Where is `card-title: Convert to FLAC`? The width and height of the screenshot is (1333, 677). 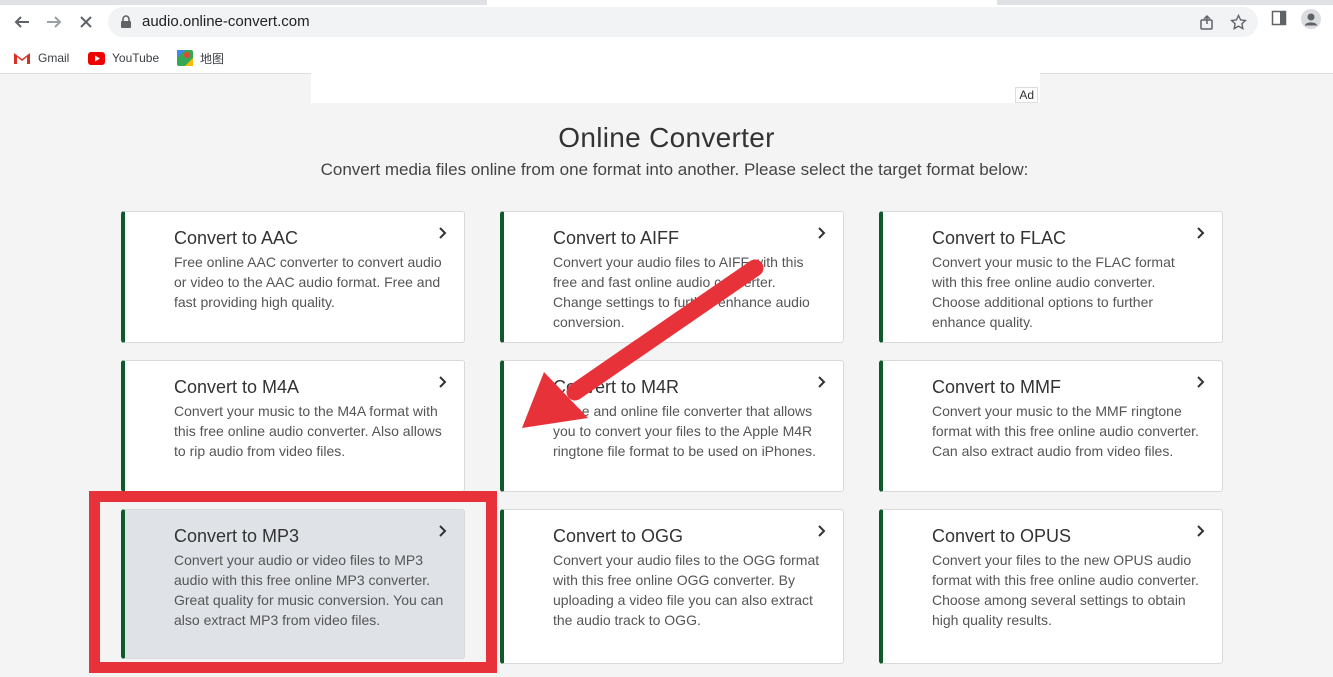
card-title: Convert to FLAC is located at coordinates (999, 238).